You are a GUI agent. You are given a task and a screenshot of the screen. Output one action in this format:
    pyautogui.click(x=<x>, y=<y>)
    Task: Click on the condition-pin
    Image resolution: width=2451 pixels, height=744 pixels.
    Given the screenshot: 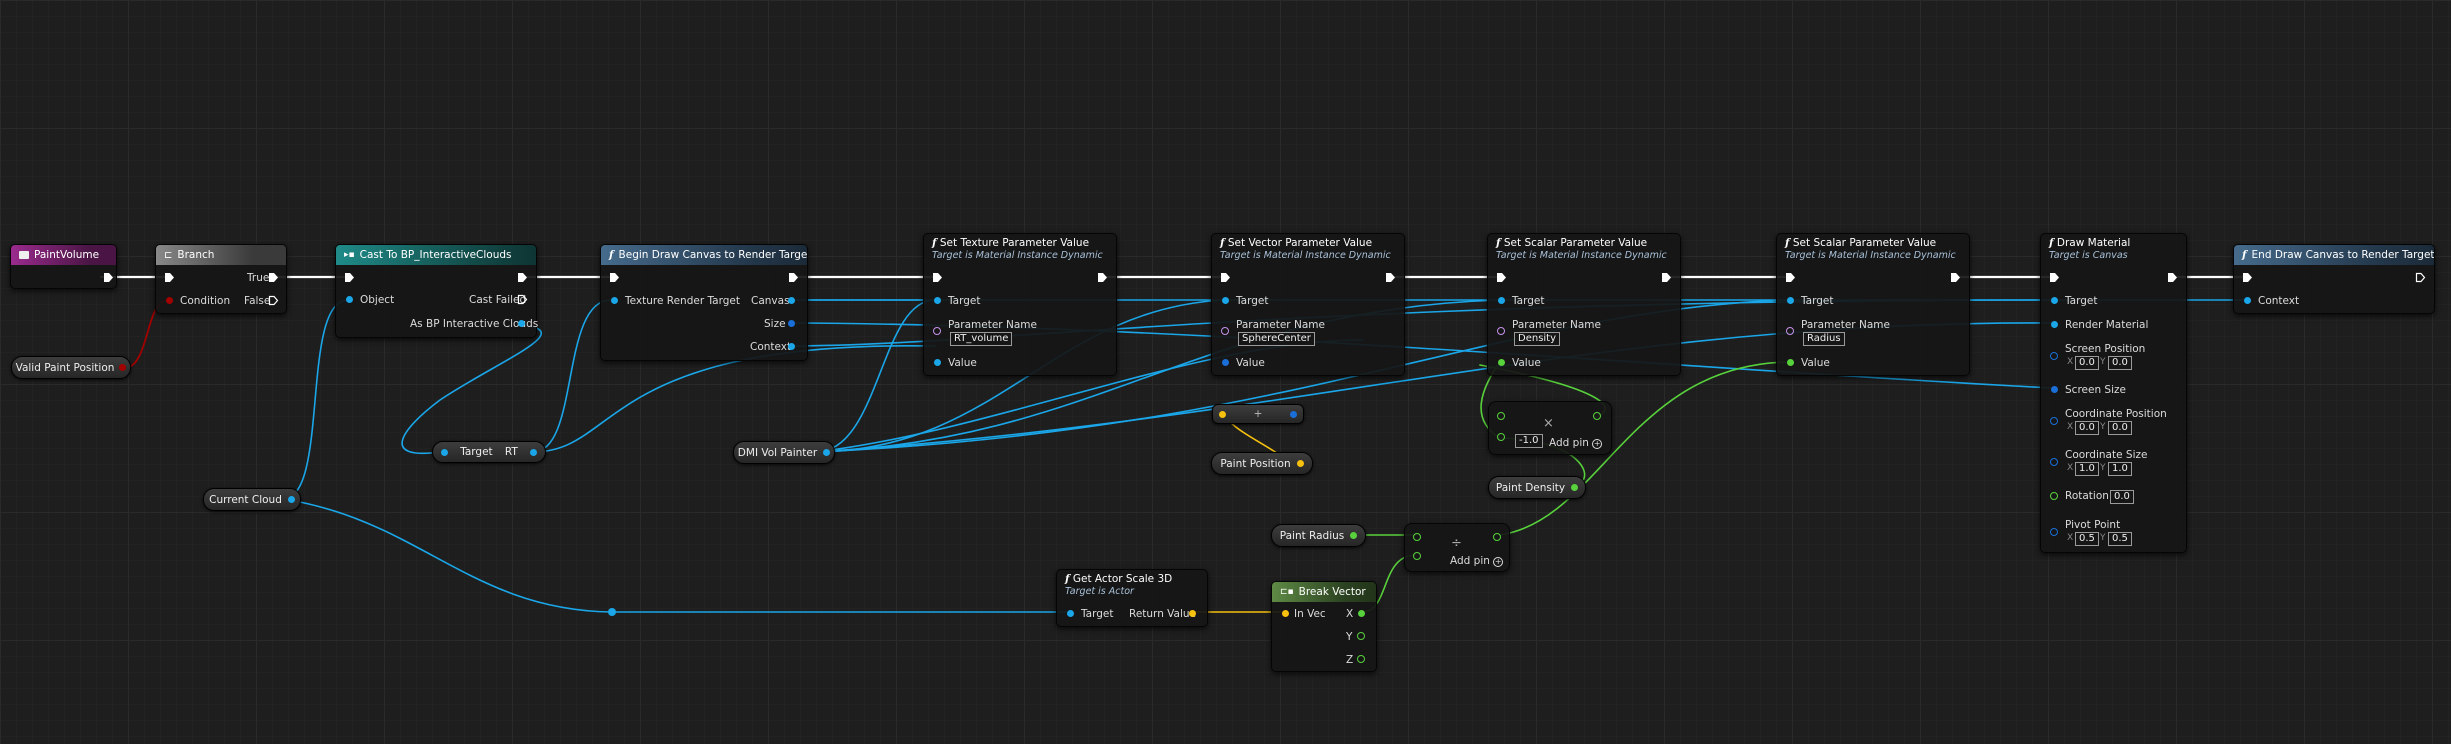 What is the action you would take?
    pyautogui.click(x=169, y=300)
    